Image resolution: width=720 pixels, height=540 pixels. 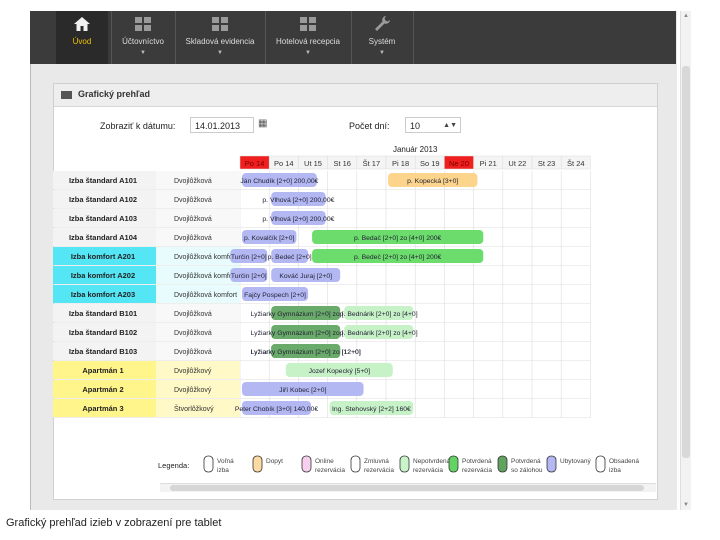 I want to click on booking-label: p. Bedeč [2+0], so click(x=290, y=257).